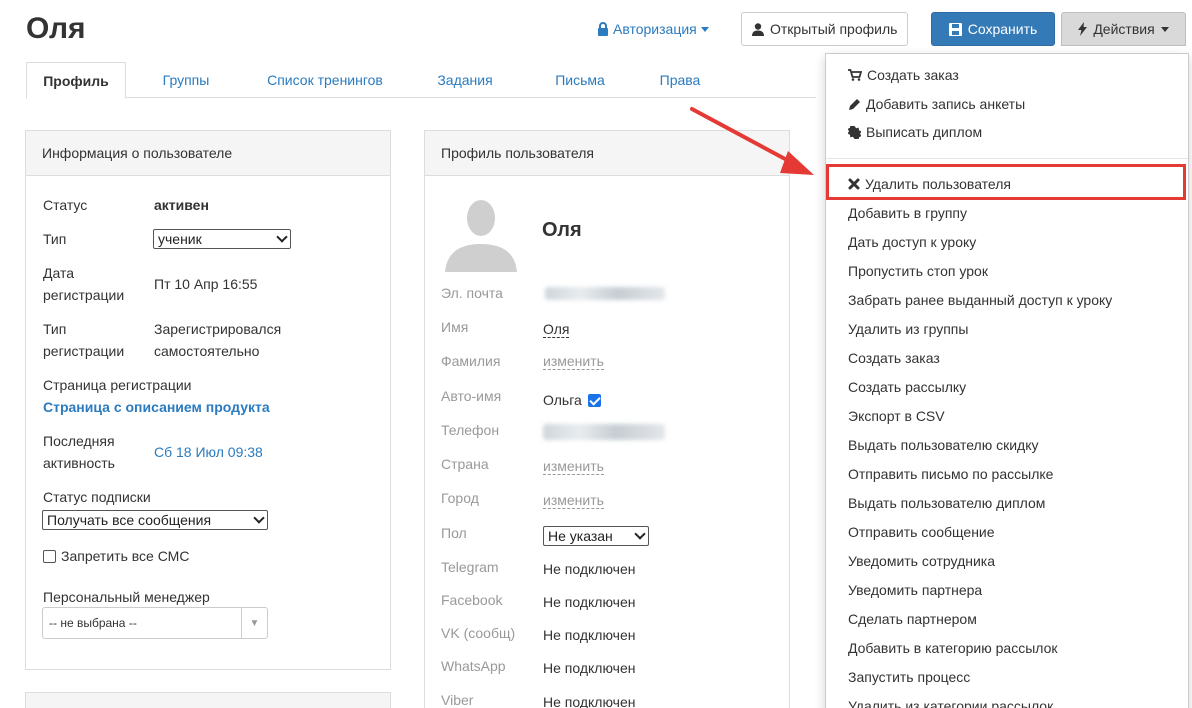 The width and height of the screenshot is (1192, 708). What do you see at coordinates (589, 602) in the screenshot?
I see `facebook-value: Не подключен` at bounding box center [589, 602].